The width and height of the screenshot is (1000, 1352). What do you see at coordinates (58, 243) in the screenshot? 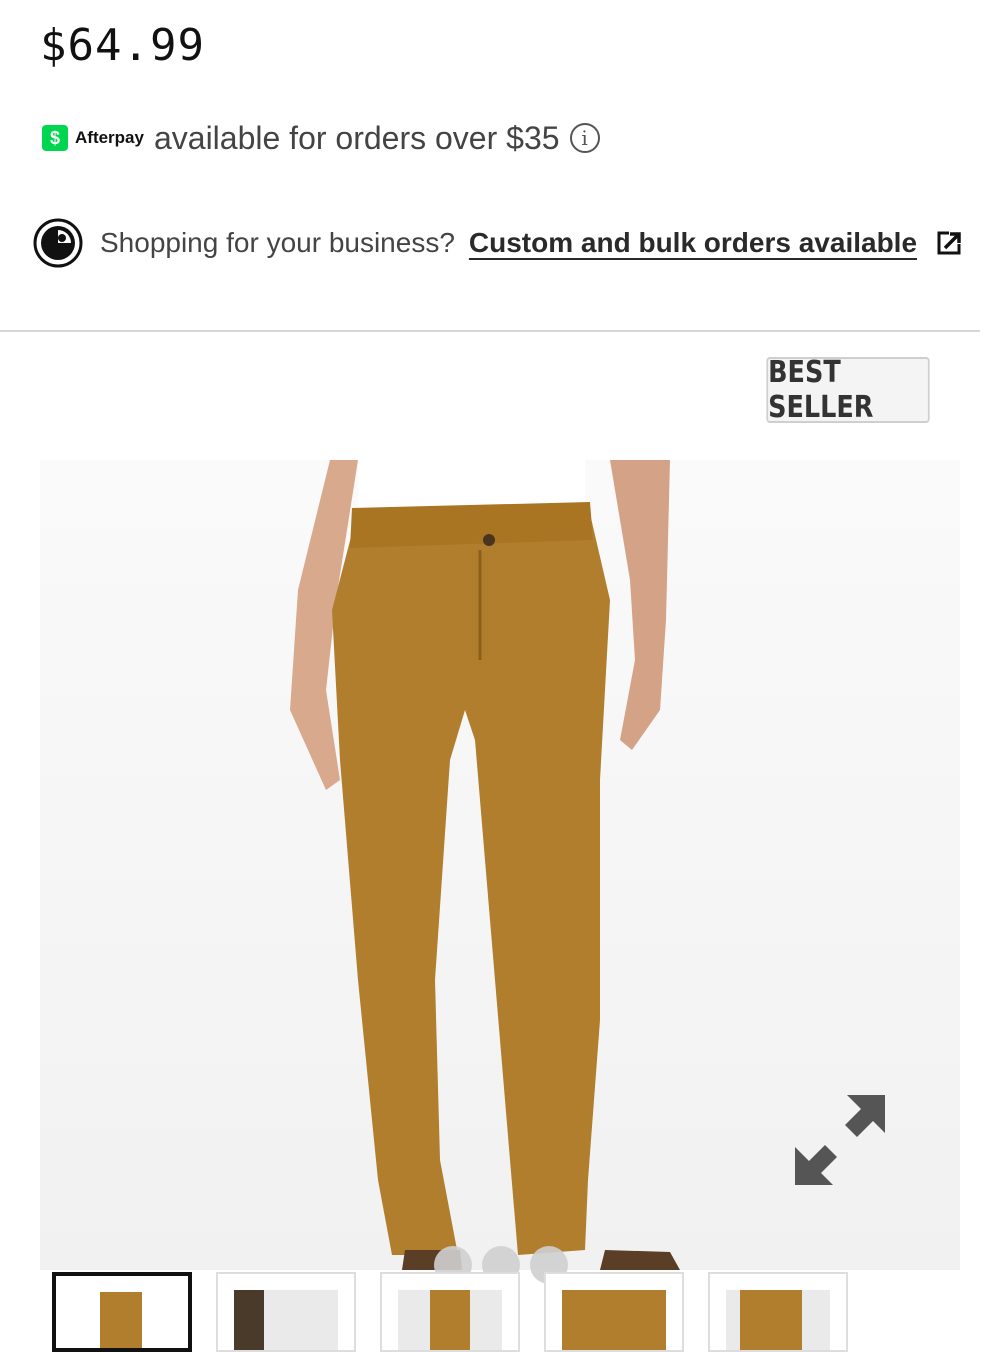
I see `circle-logo-icon` at bounding box center [58, 243].